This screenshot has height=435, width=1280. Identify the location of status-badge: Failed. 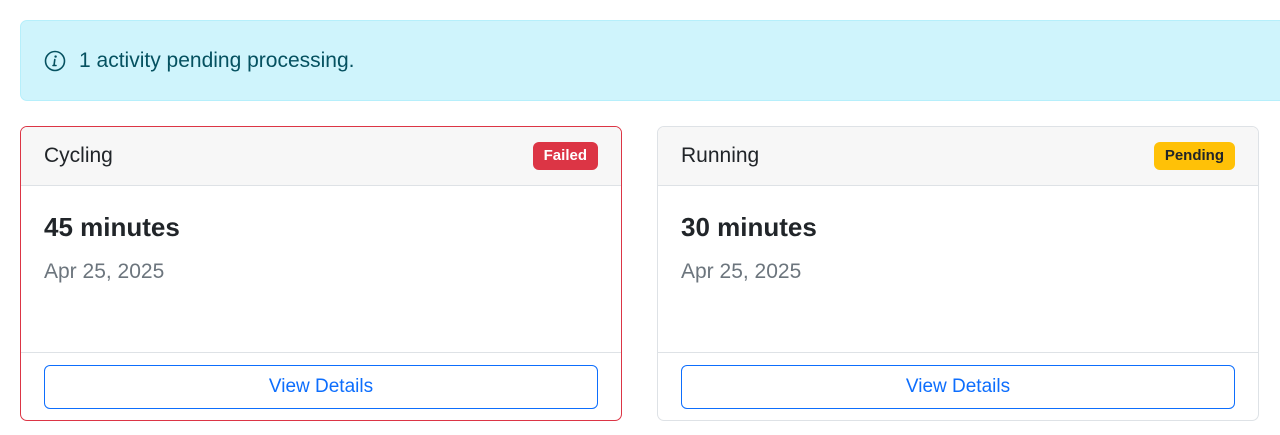
(565, 156).